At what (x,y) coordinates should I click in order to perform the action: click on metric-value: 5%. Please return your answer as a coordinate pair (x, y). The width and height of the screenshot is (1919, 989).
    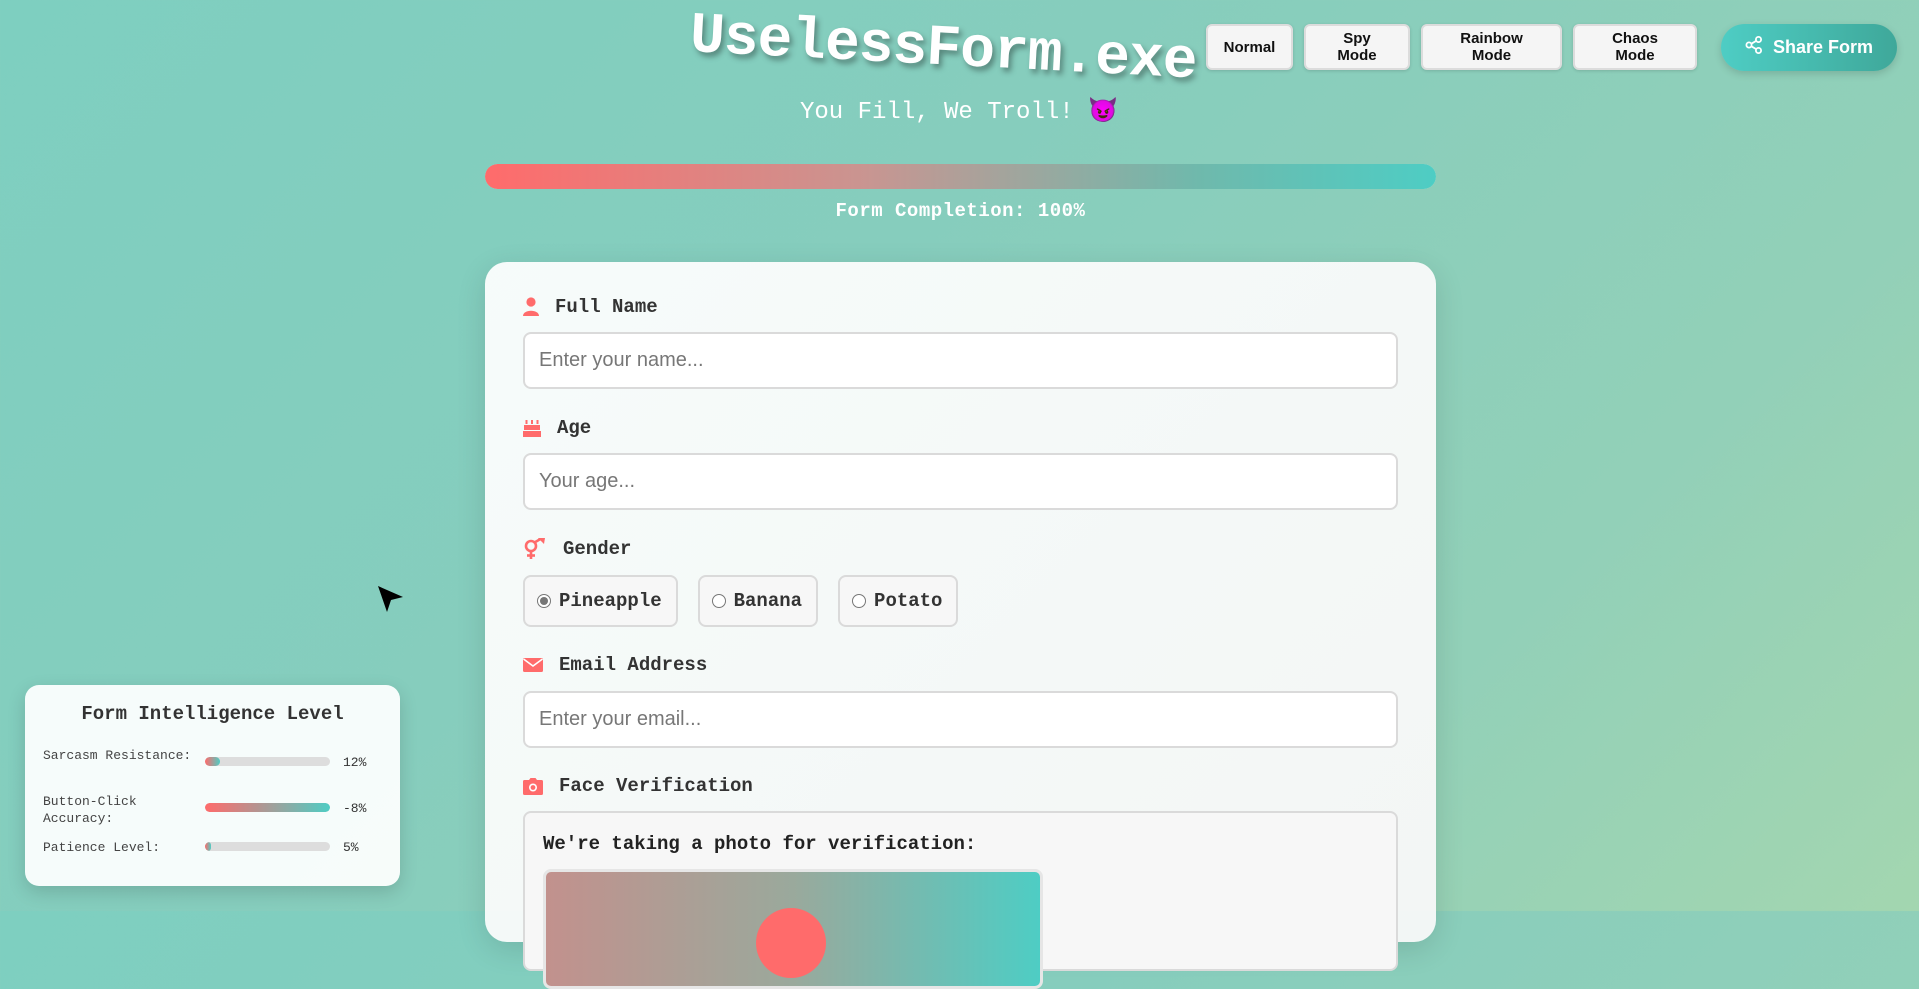
    Looking at the image, I should click on (351, 847).